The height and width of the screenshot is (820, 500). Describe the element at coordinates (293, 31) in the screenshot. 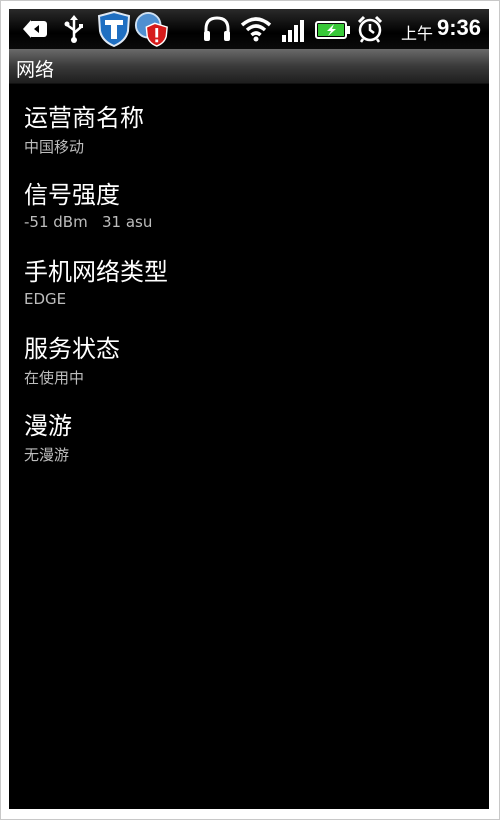

I see `signal-icon` at that location.